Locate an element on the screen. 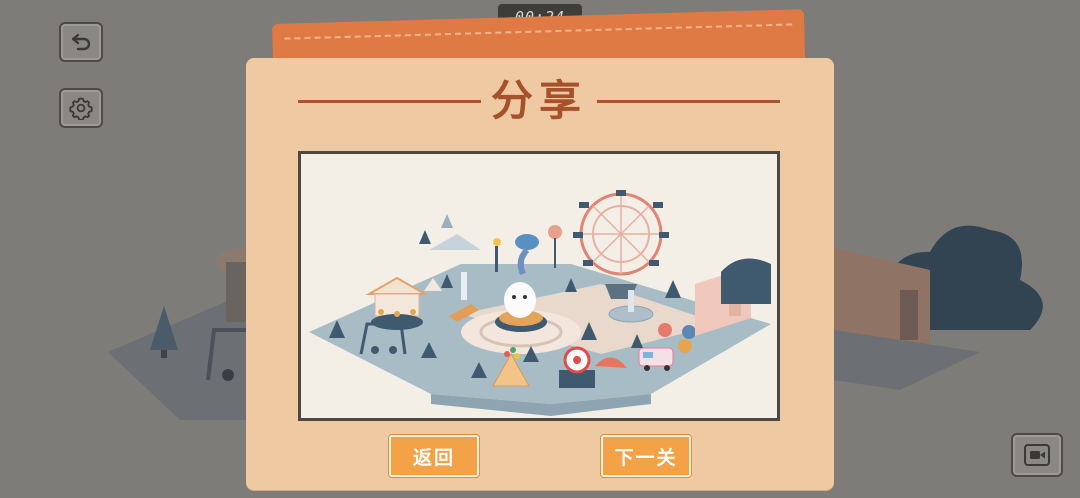  video-camera-icon is located at coordinates (1037, 455).